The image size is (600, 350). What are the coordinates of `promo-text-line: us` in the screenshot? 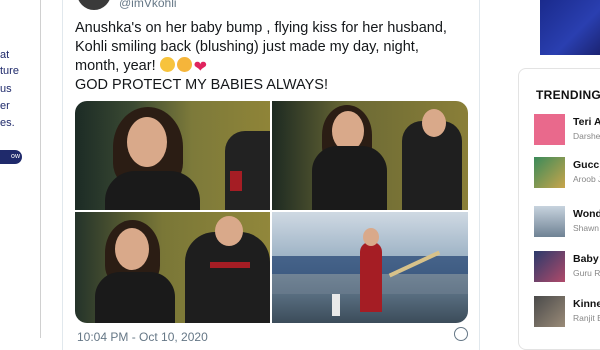 It's located at (6, 89).